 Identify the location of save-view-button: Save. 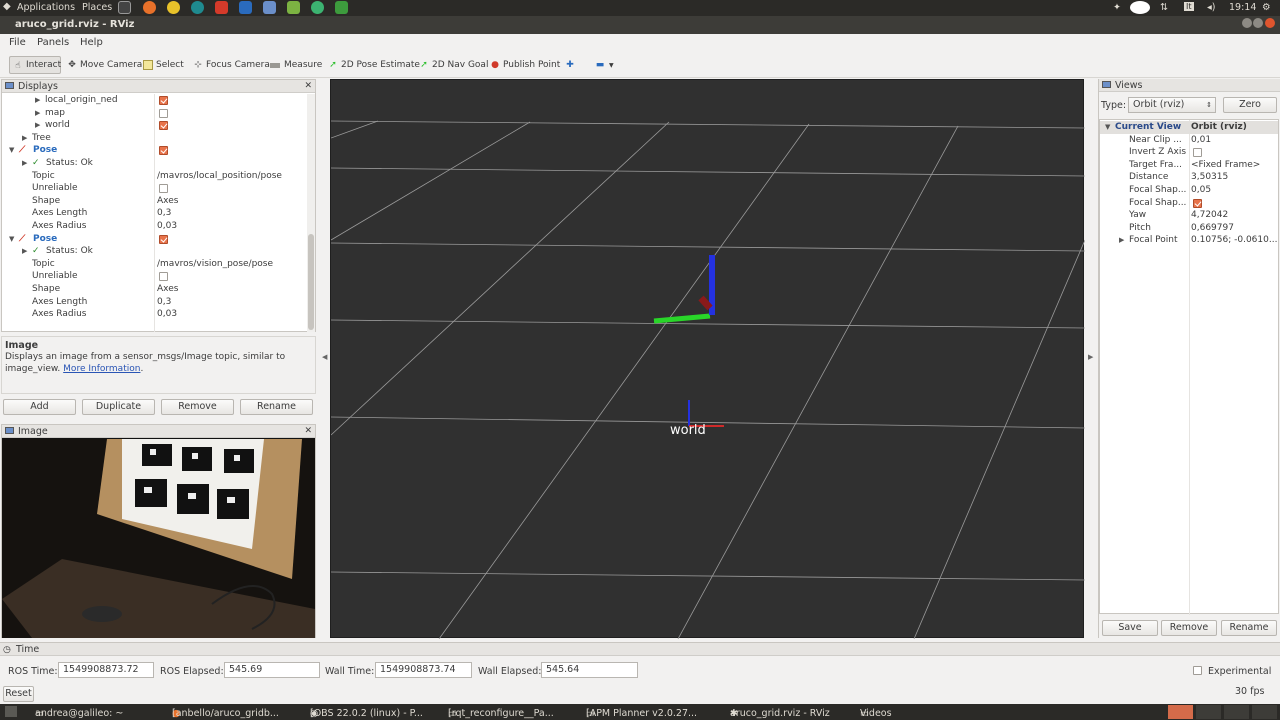
(1130, 628).